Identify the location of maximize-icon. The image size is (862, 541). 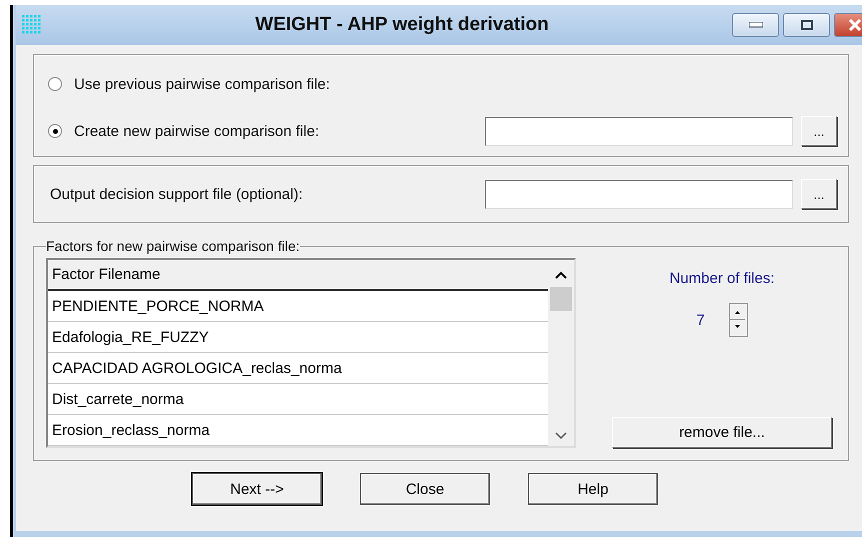
(806, 25).